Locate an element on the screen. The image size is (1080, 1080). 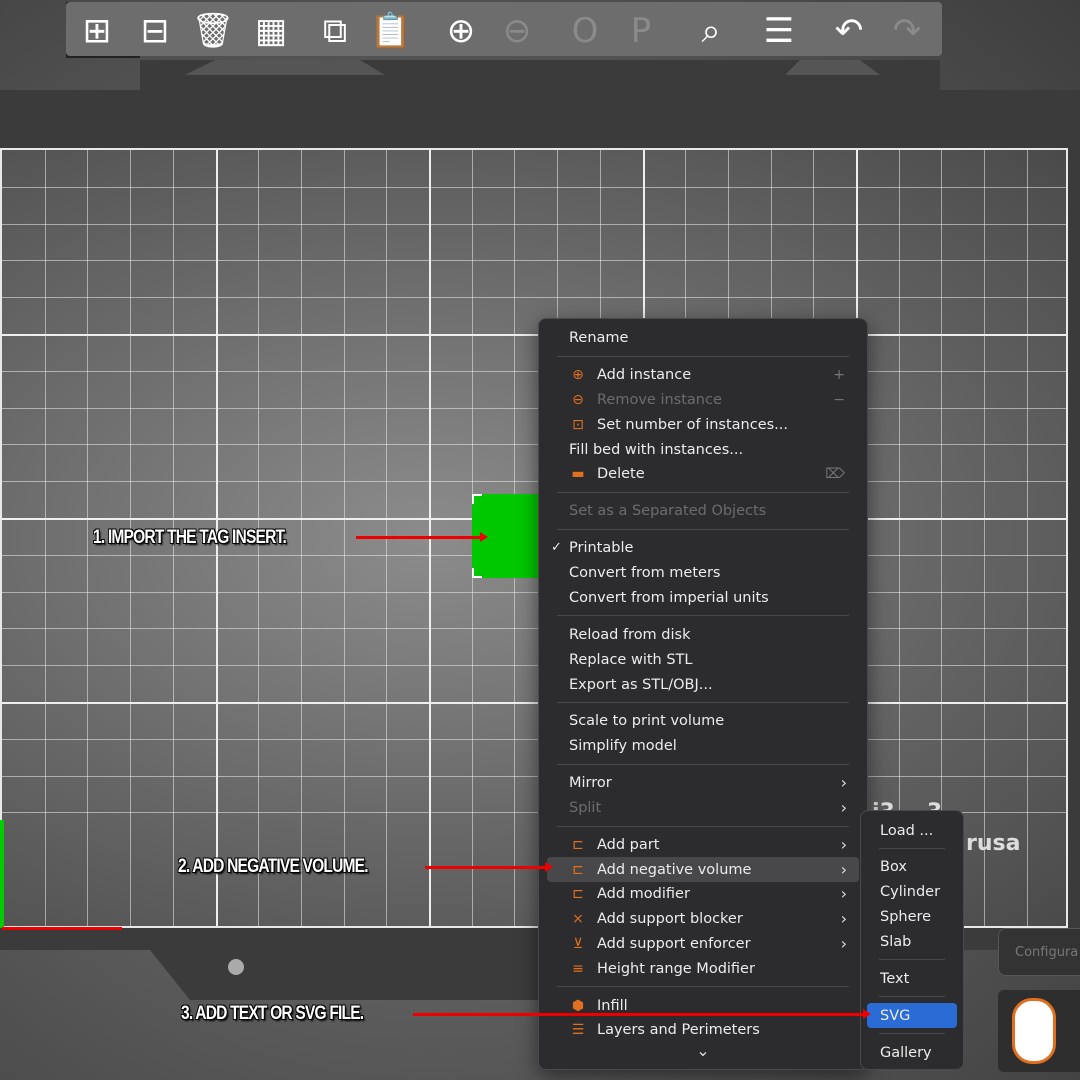
configure-button: Configura is located at coordinates (1039, 952).